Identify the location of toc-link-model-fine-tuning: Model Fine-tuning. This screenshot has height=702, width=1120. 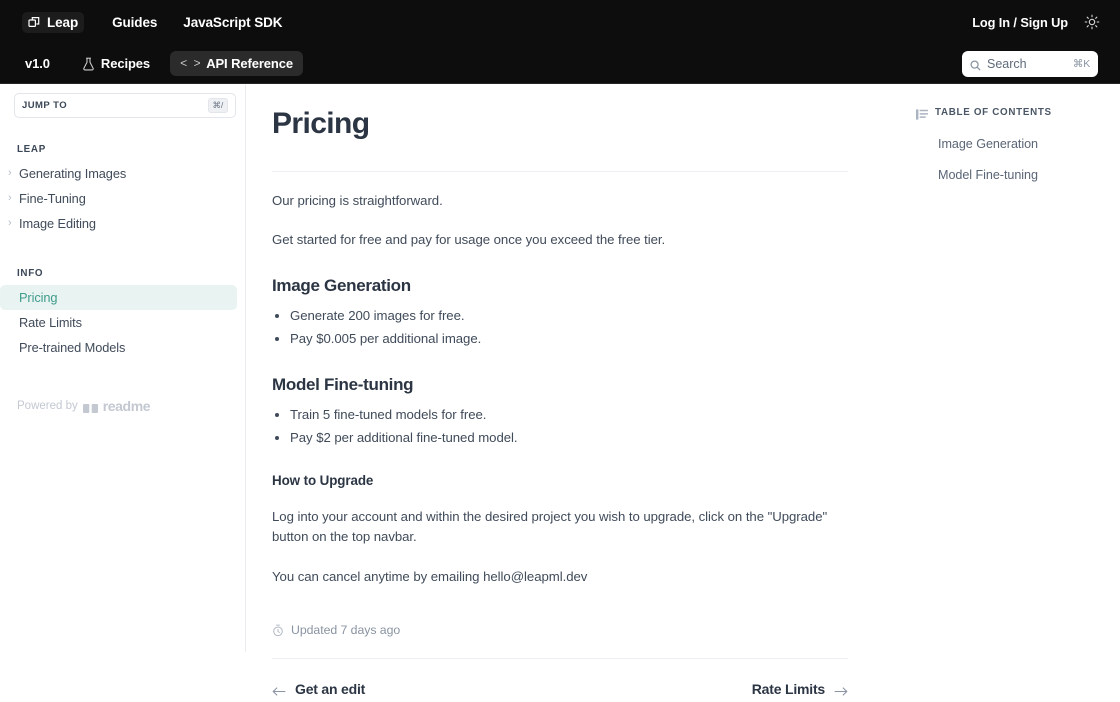
(1018, 175).